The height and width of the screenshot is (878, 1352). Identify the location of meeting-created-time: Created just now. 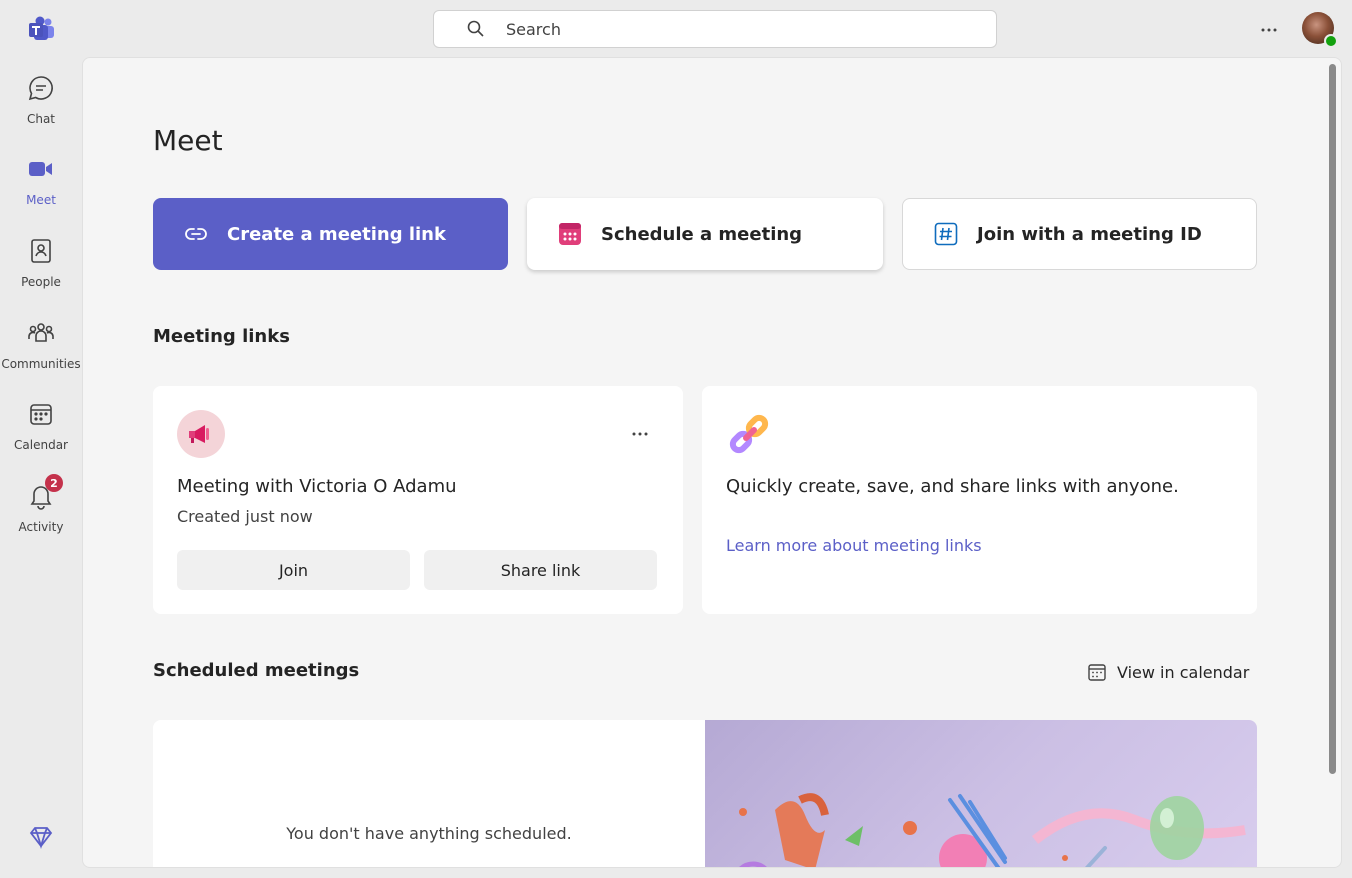
(245, 516).